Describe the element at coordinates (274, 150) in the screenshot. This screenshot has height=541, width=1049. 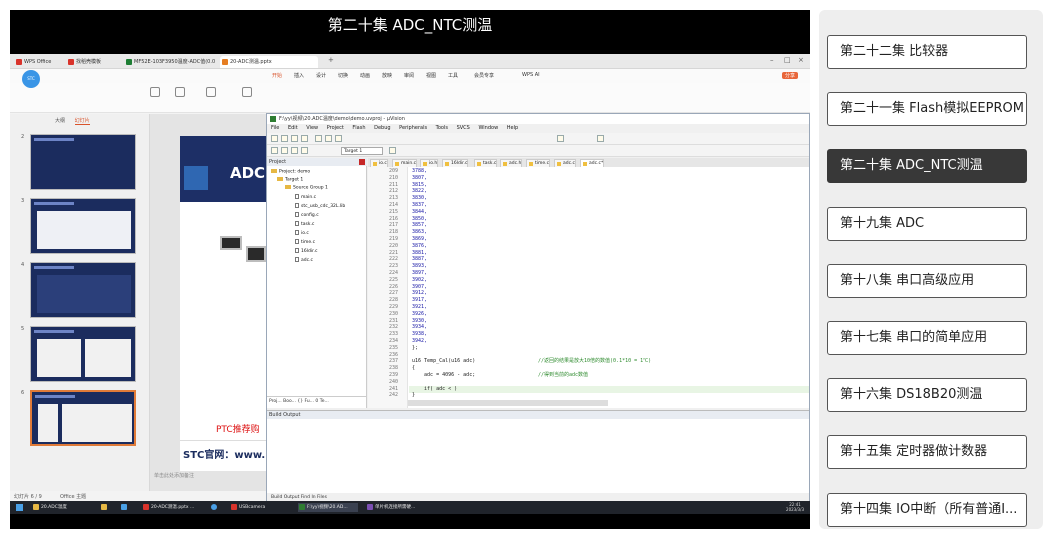
I see `translate-icon` at that location.